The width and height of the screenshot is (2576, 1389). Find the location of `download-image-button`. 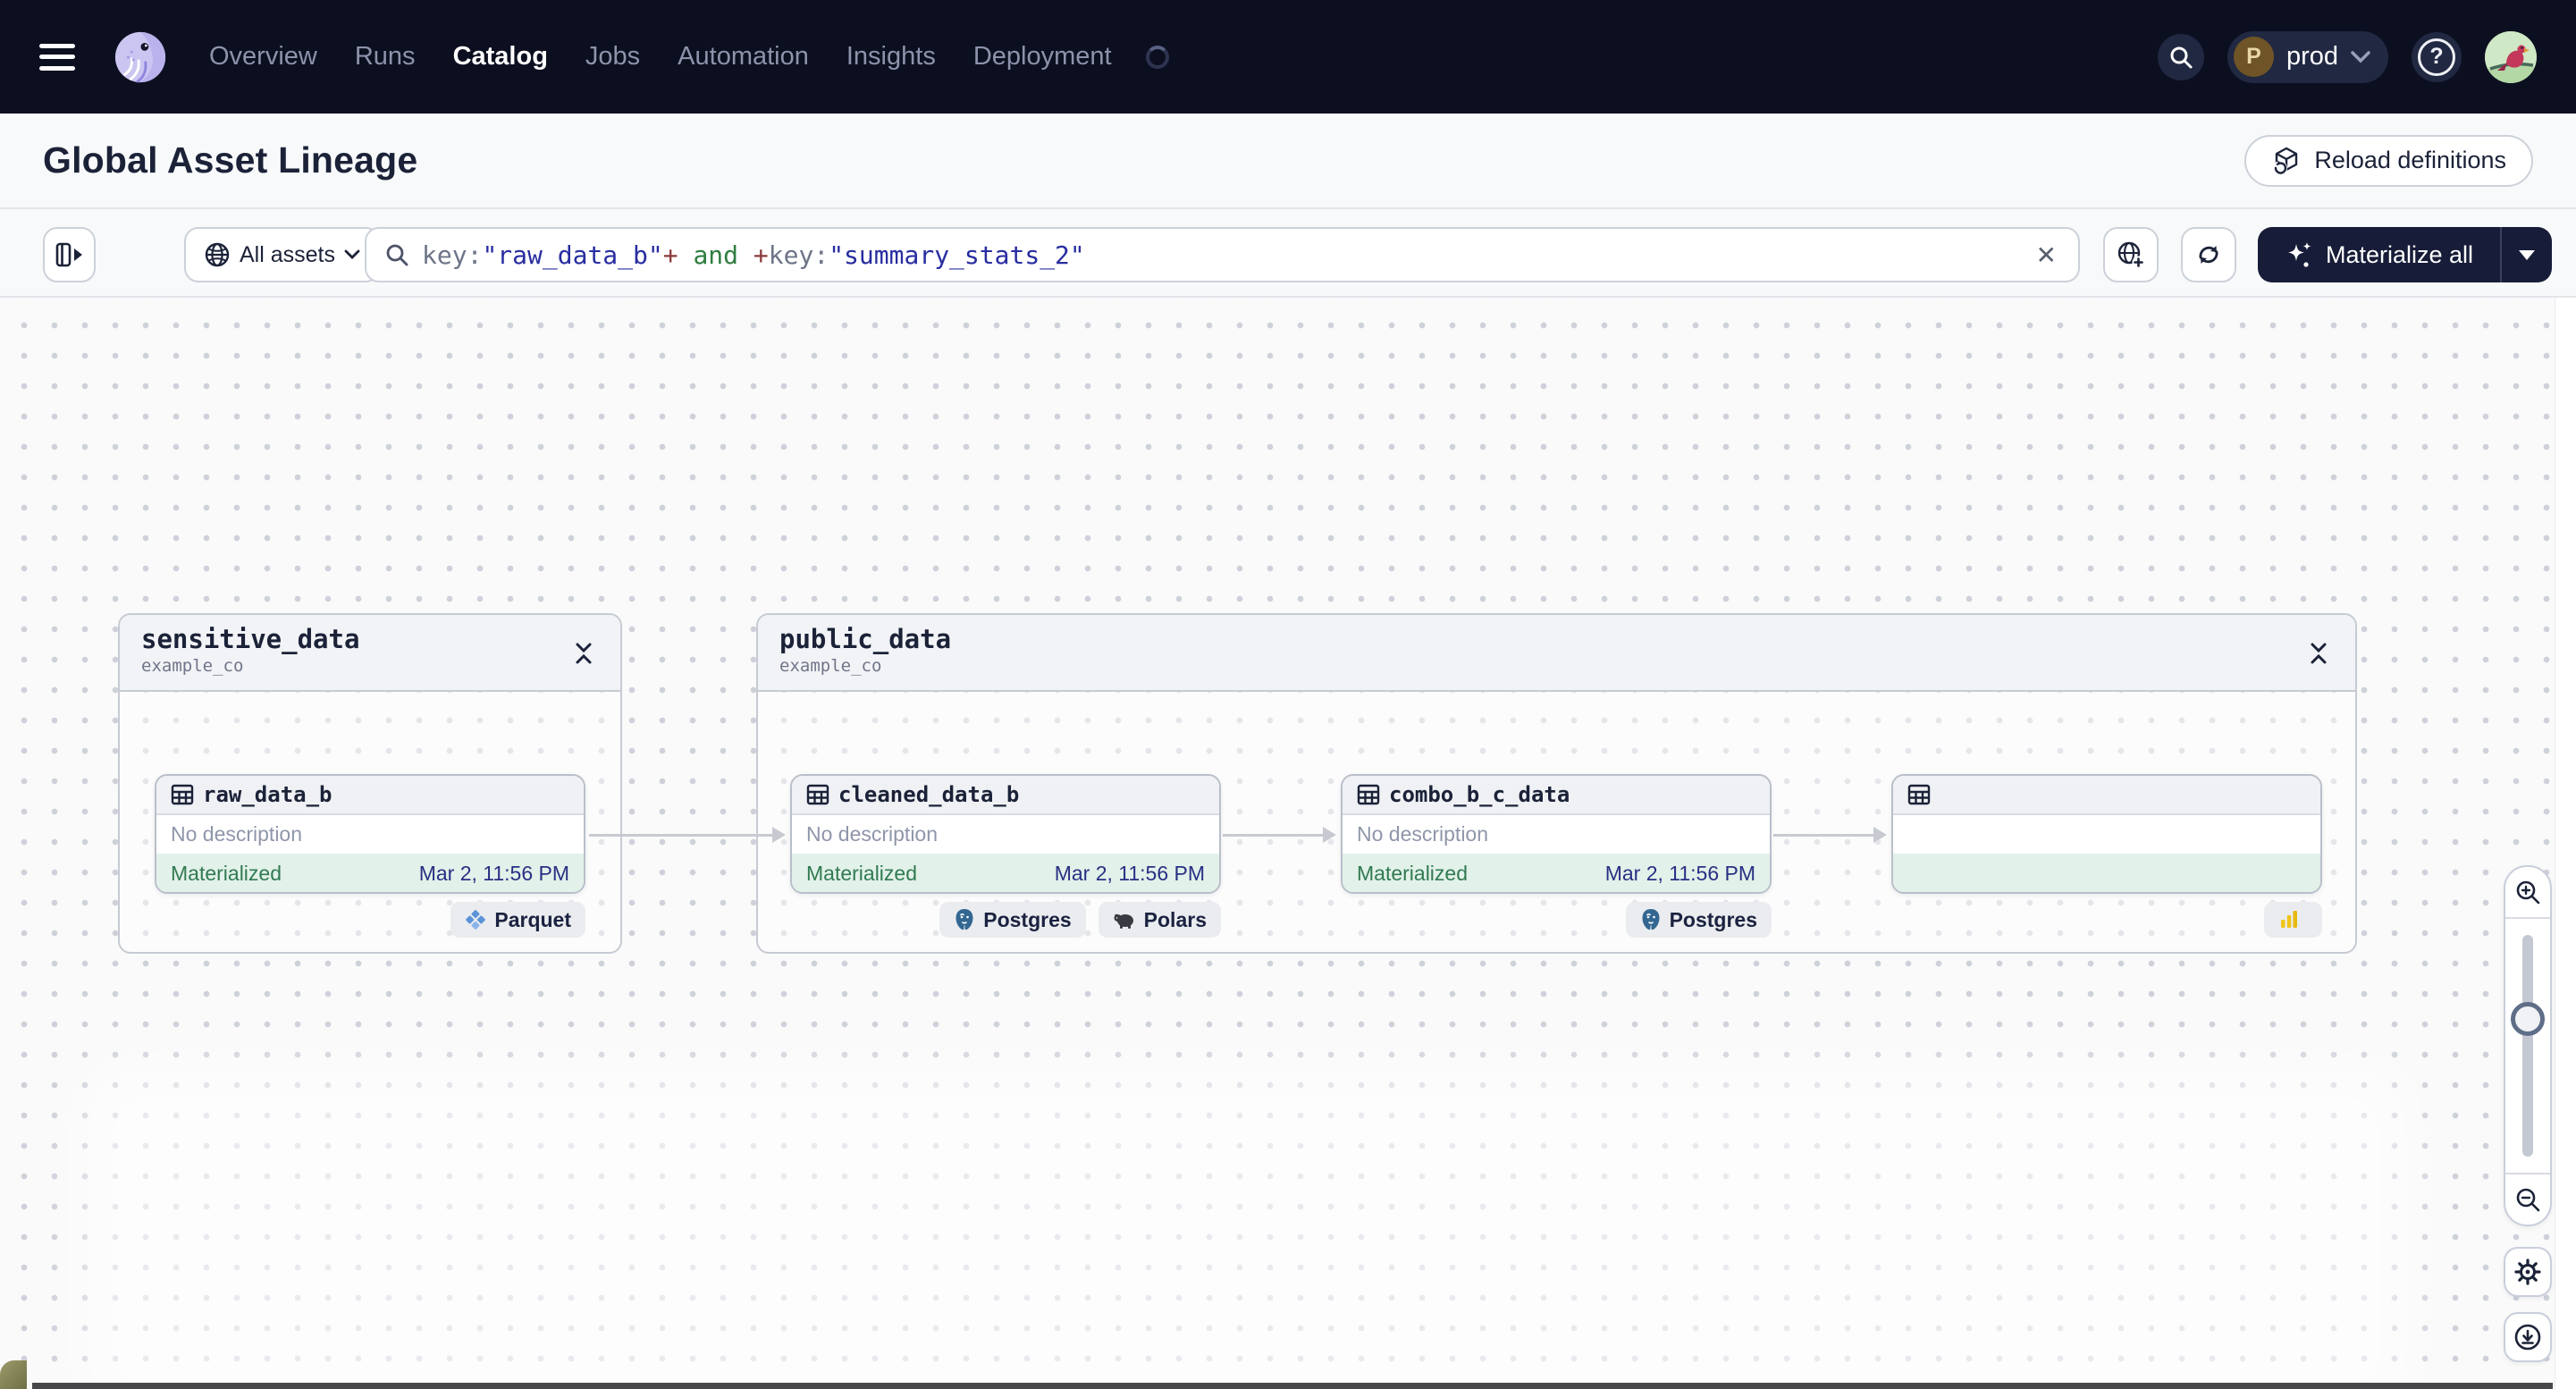

download-image-button is located at coordinates (2528, 1337).